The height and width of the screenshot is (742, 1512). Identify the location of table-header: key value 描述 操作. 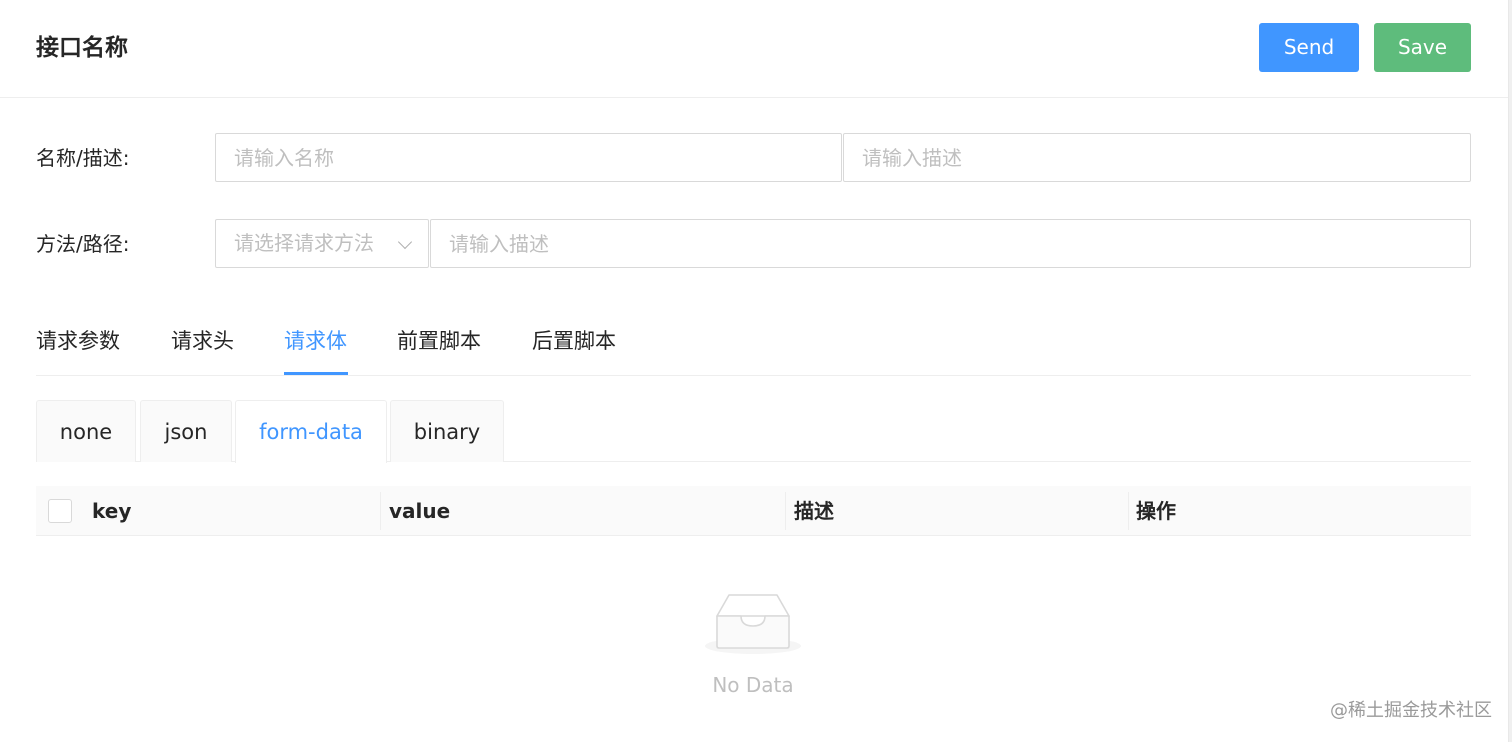
(753, 511).